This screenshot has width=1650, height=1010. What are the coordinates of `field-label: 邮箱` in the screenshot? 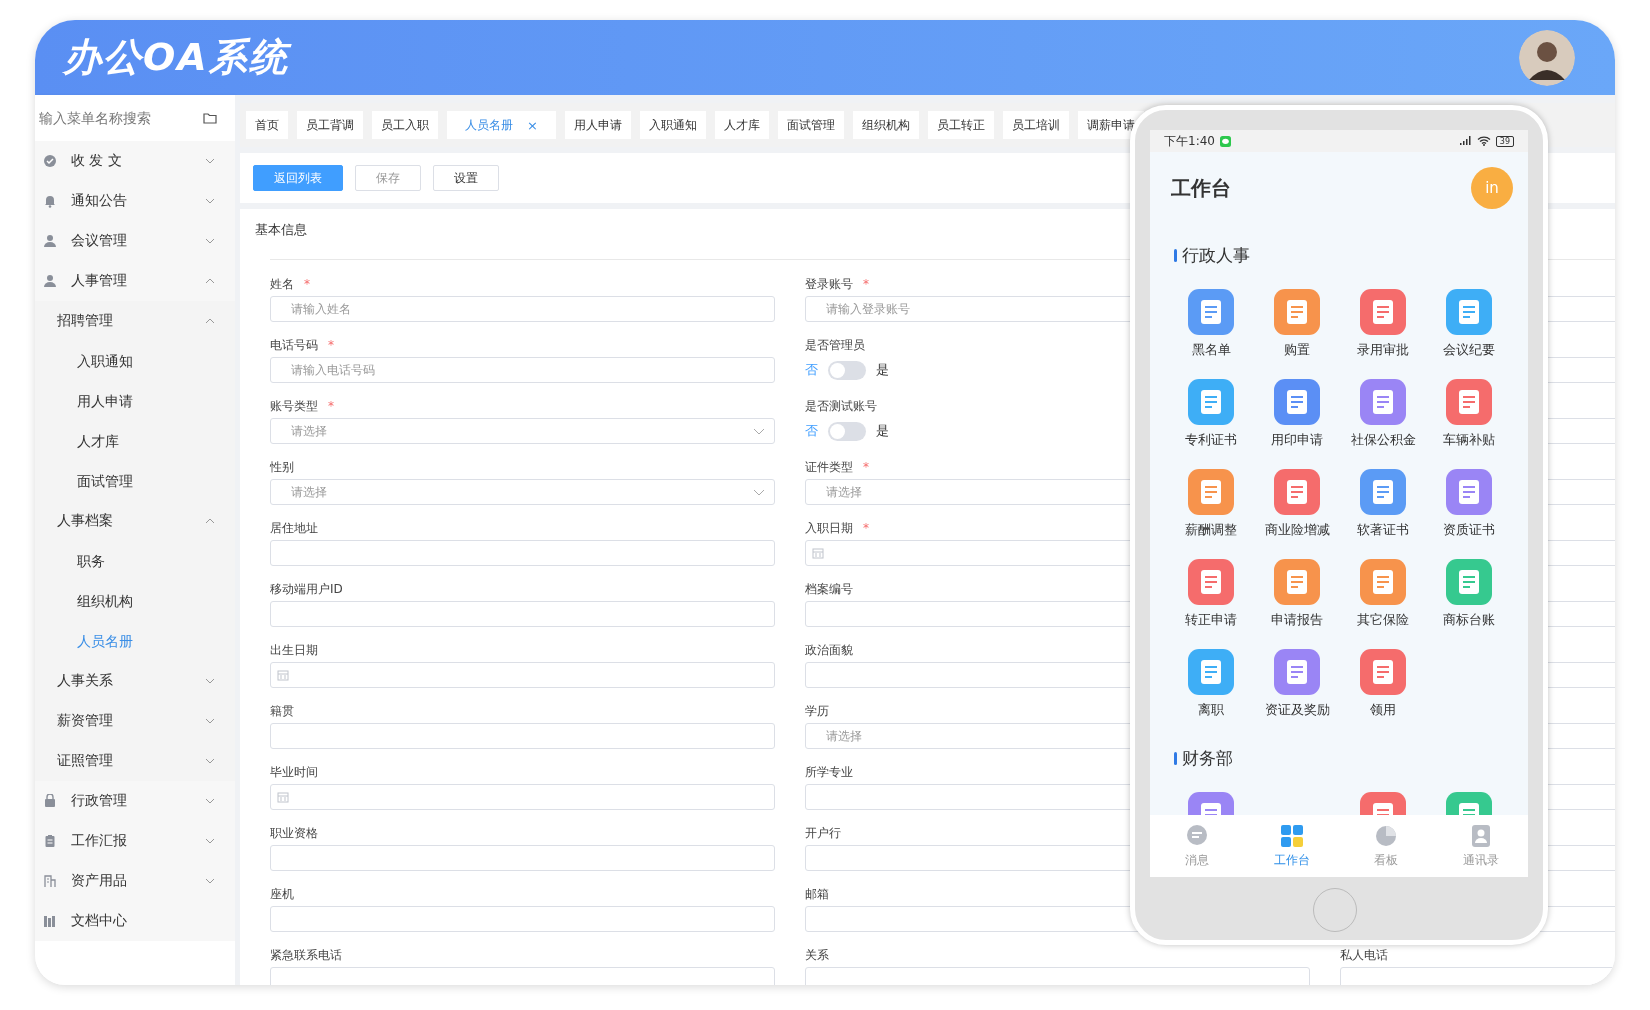 It's located at (817, 894).